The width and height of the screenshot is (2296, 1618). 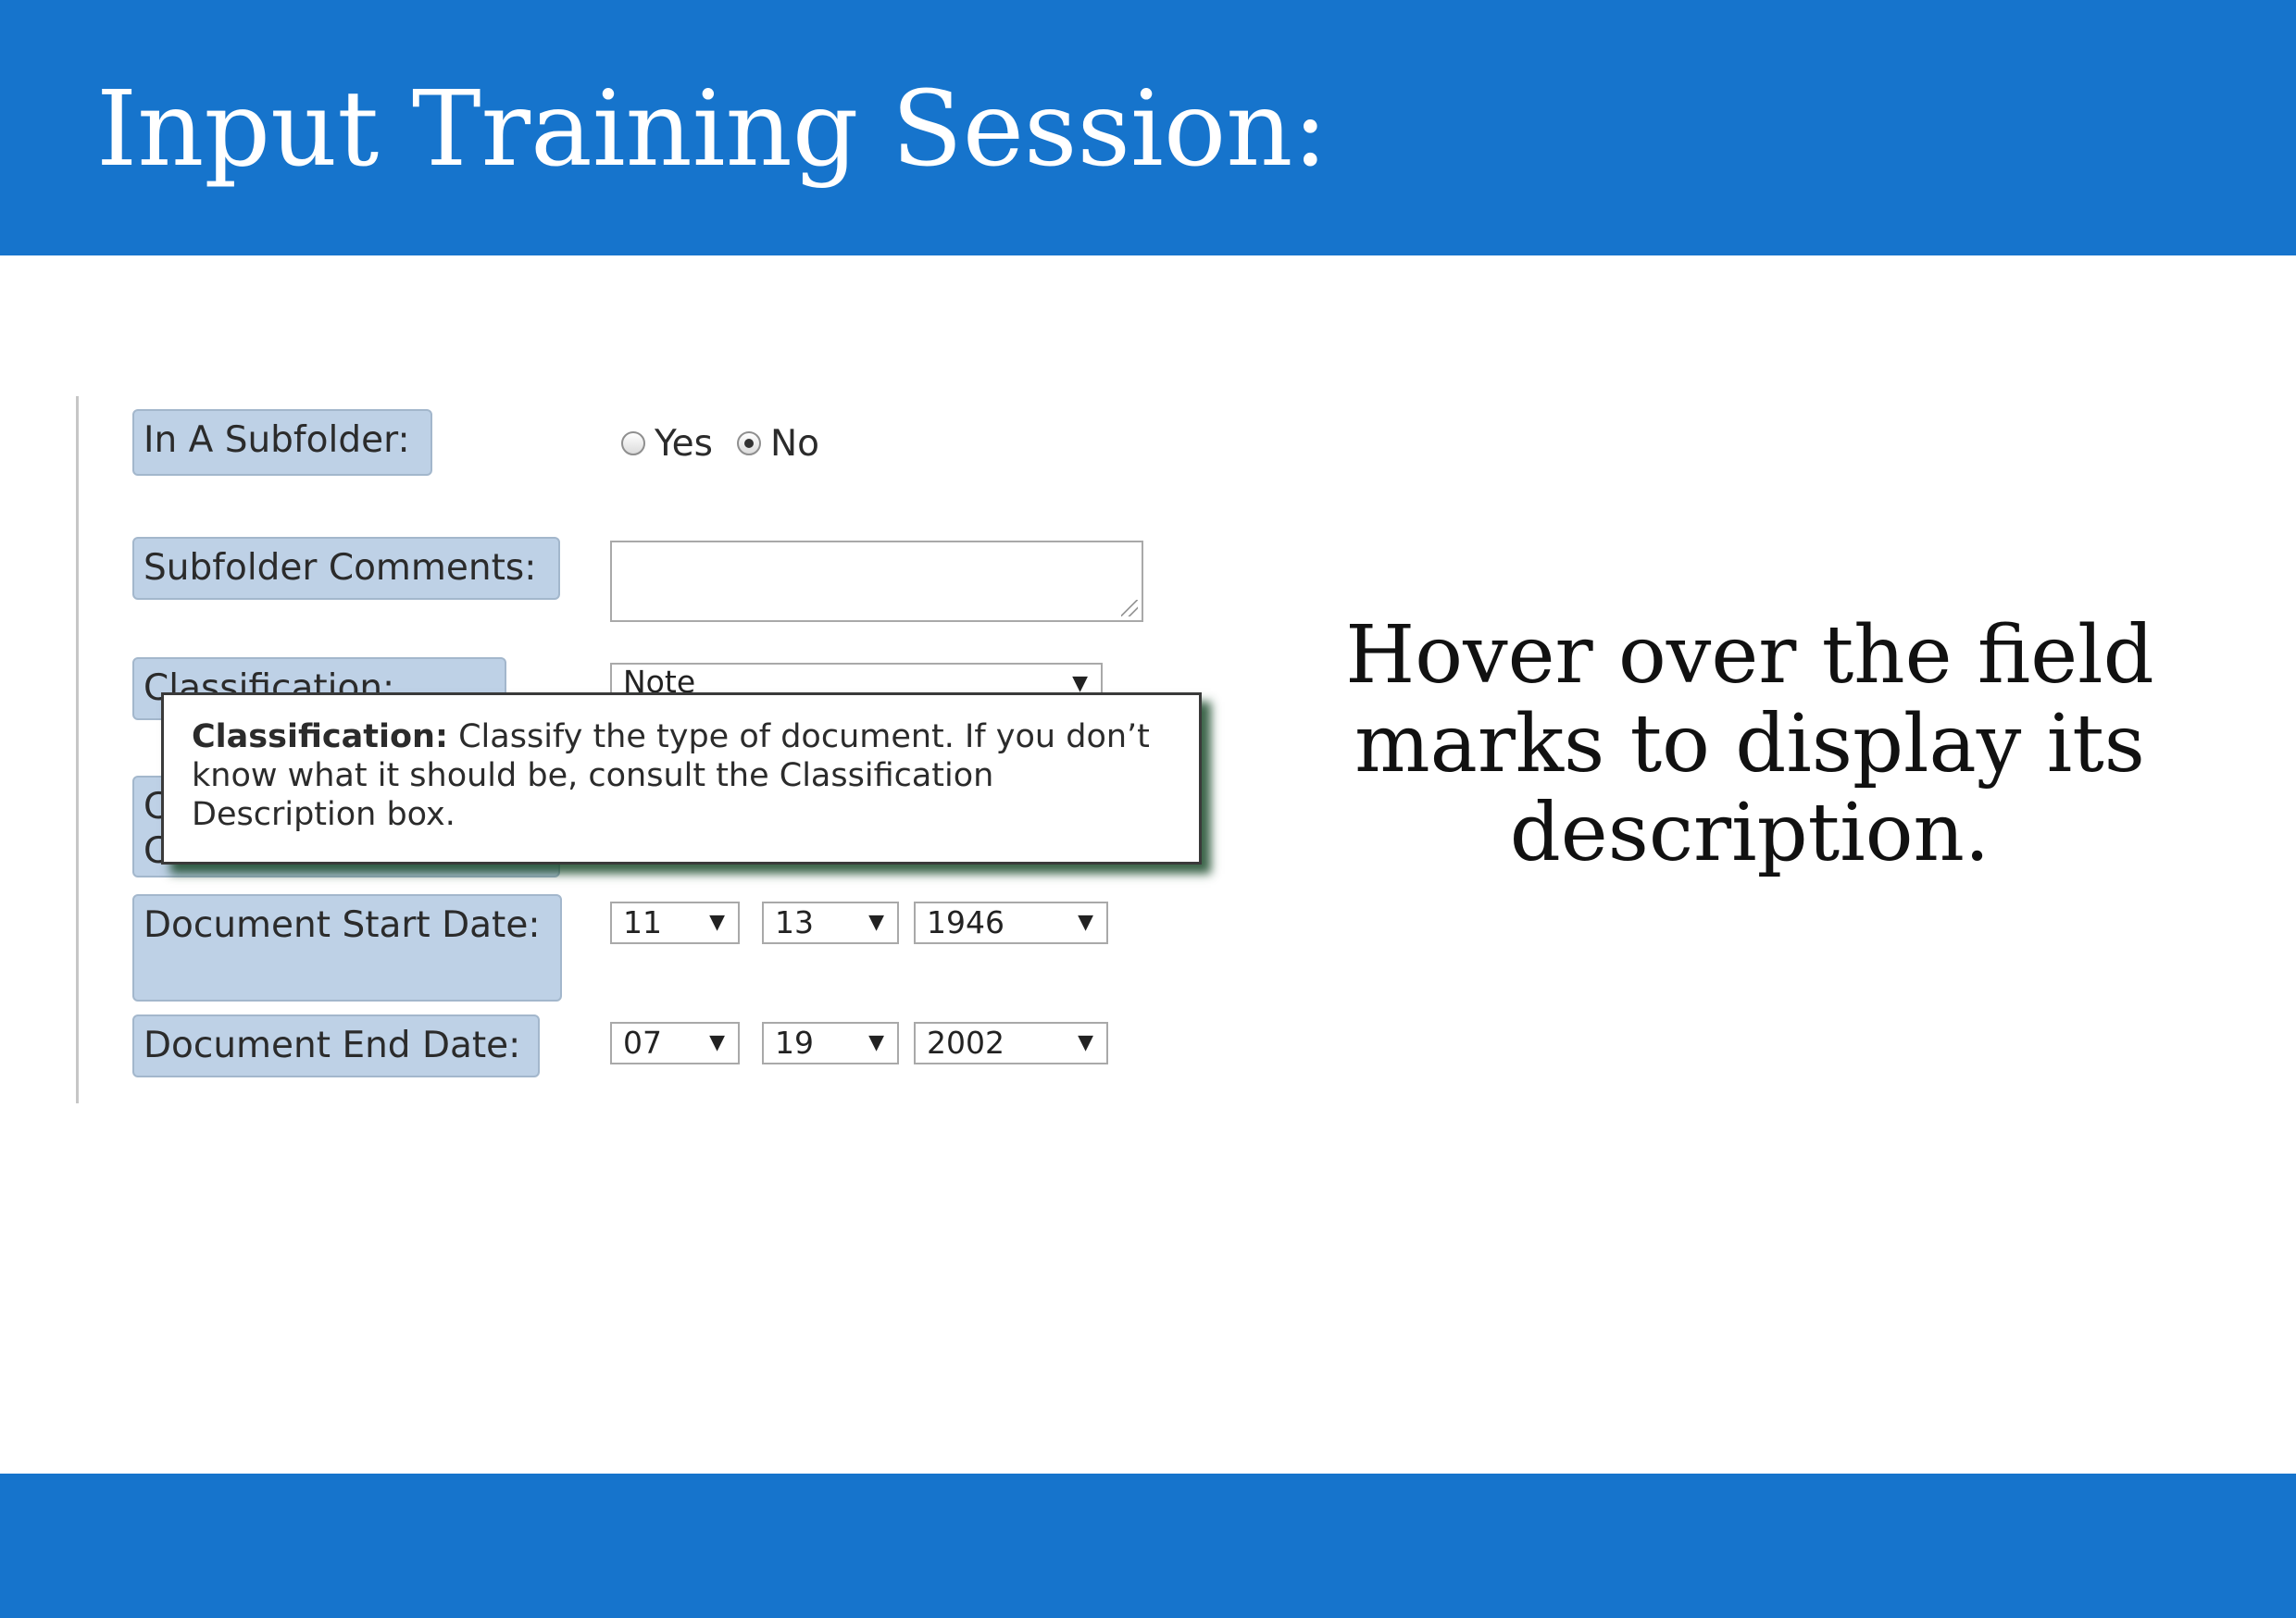 I want to click on document-start-date-label: Document Start Date:, so click(x=347, y=948).